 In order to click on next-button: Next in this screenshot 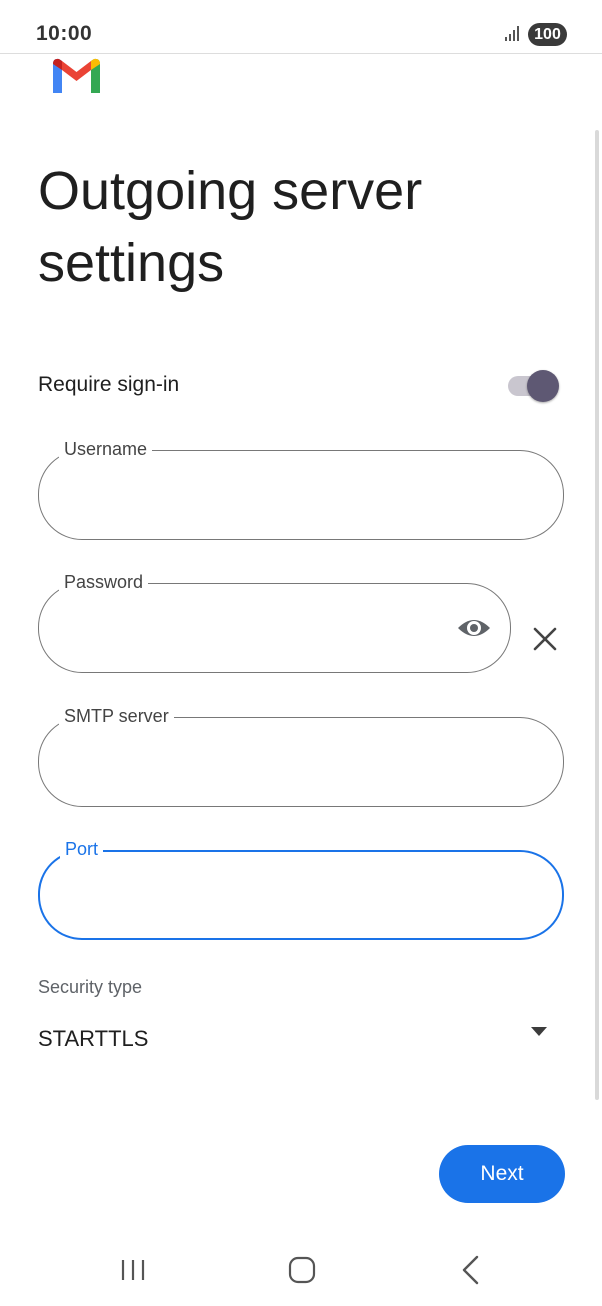, I will do `click(502, 1174)`.